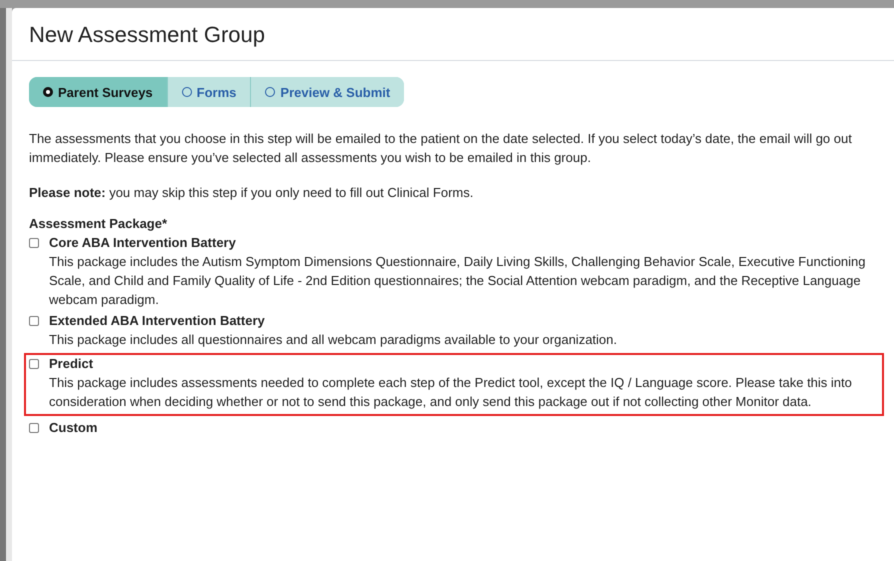 The width and height of the screenshot is (894, 561). Describe the element at coordinates (147, 35) in the screenshot. I see `dialog-title: New Assessment Group` at that location.